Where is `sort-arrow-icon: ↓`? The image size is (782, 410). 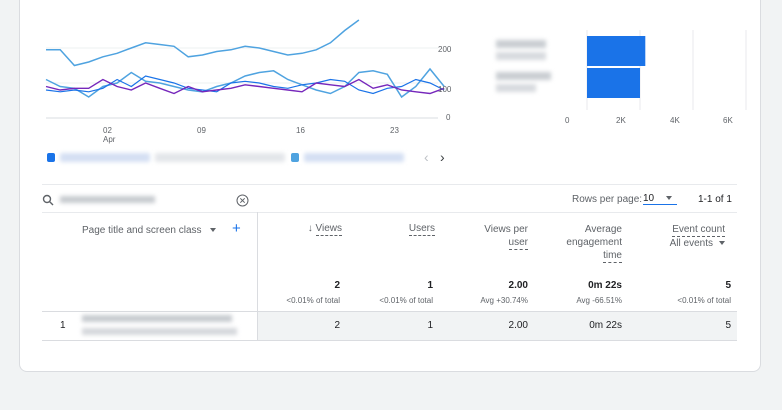 sort-arrow-icon: ↓ is located at coordinates (310, 228).